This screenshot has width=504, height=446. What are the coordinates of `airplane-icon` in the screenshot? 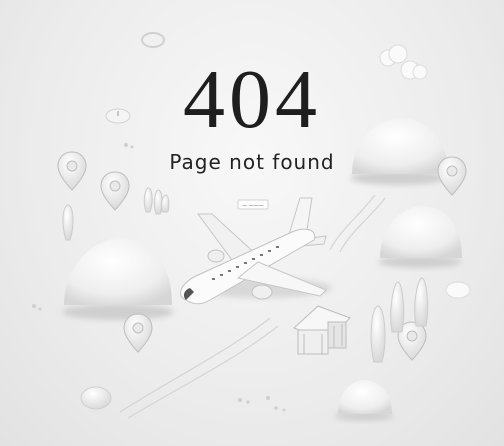 It's located at (256, 251).